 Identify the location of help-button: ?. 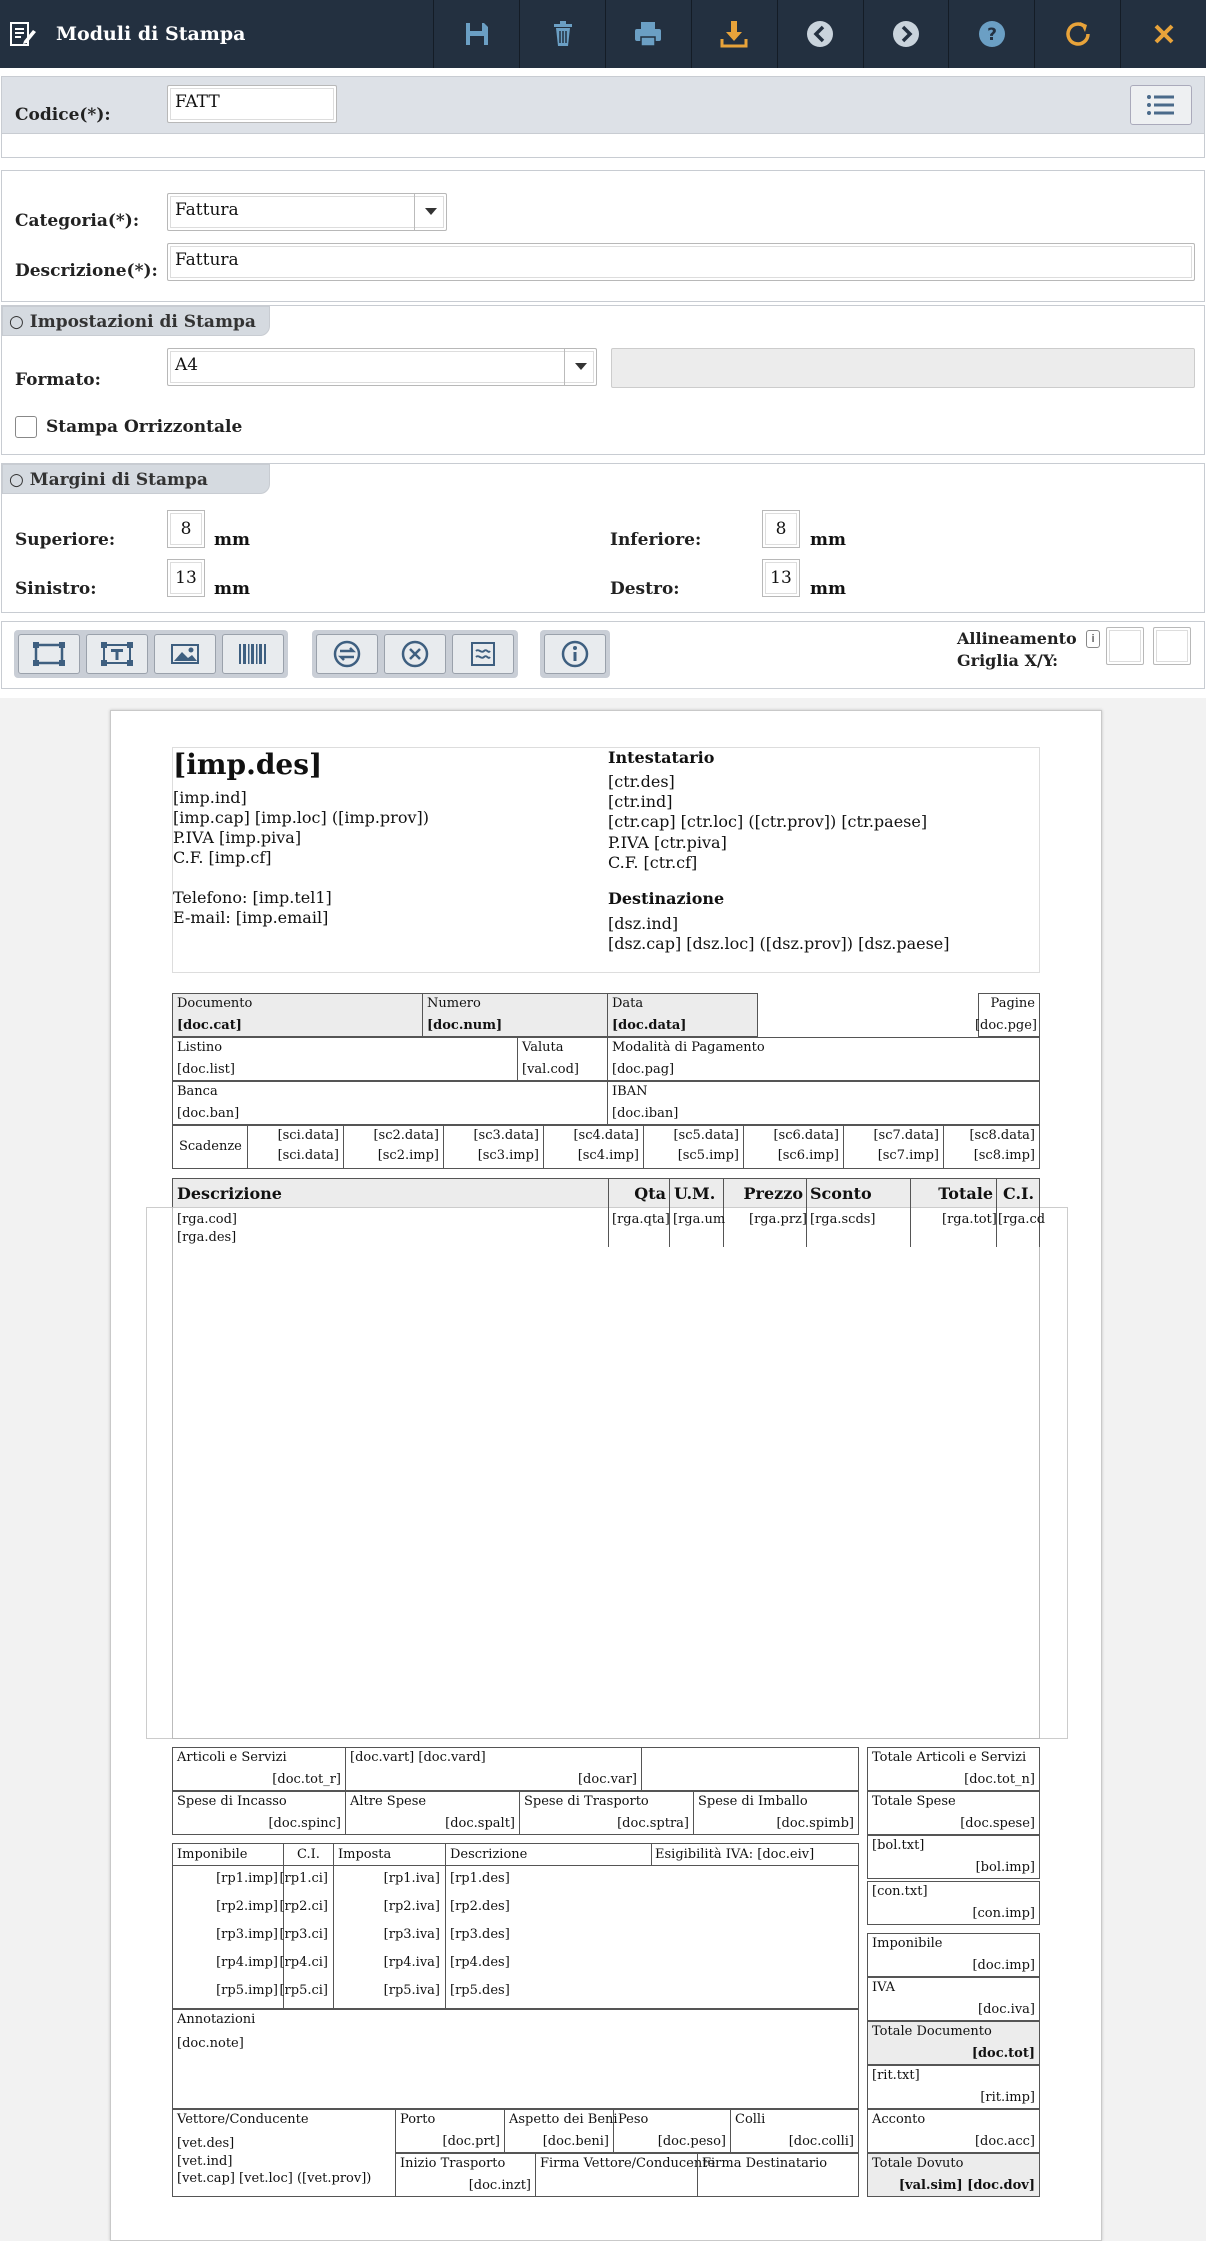
(991, 34).